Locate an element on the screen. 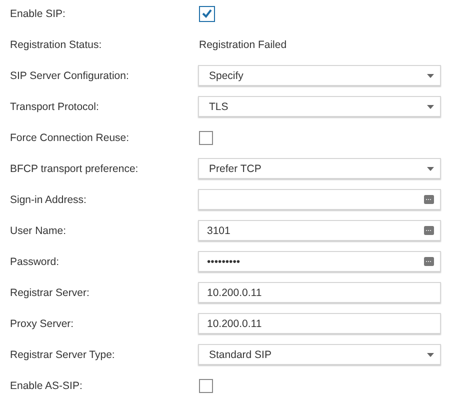  status-text: Registration Failed is located at coordinates (243, 44).